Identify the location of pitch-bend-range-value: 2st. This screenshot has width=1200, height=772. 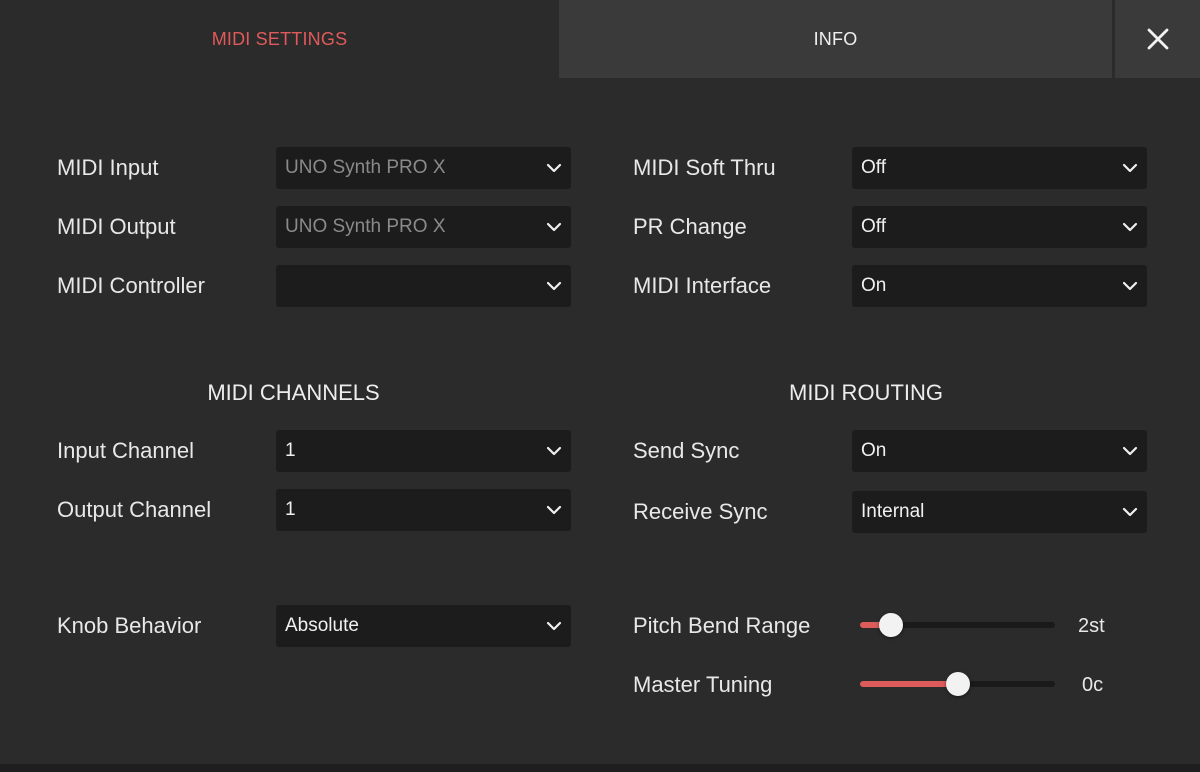
(1091, 626).